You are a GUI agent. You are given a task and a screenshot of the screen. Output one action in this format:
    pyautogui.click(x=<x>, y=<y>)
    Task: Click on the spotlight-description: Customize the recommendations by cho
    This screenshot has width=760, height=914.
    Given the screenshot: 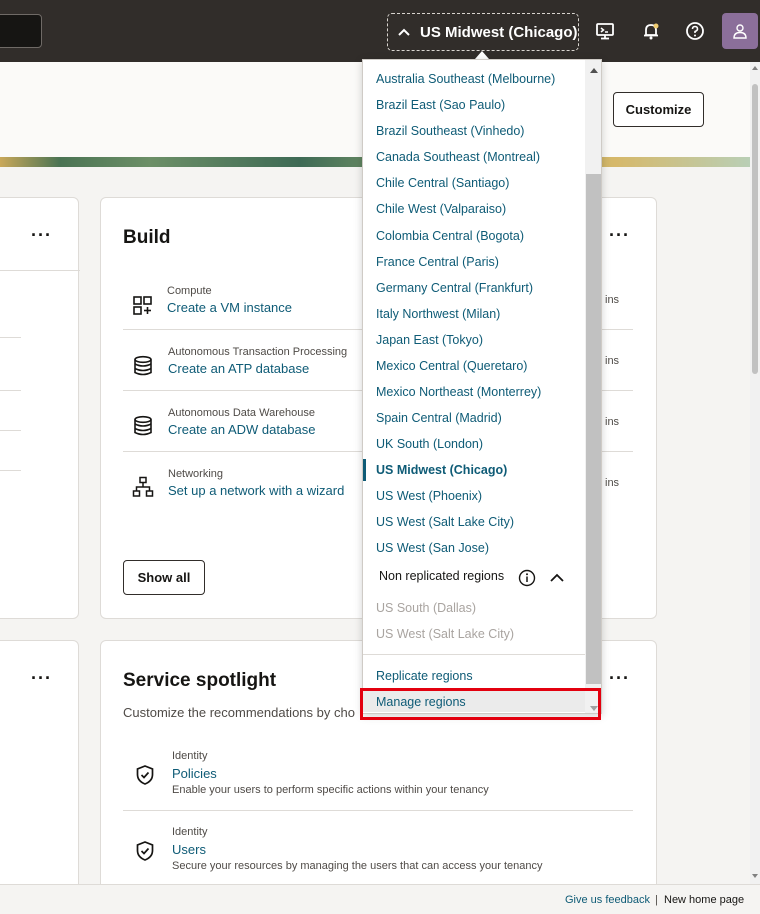 What is the action you would take?
    pyautogui.click(x=239, y=712)
    